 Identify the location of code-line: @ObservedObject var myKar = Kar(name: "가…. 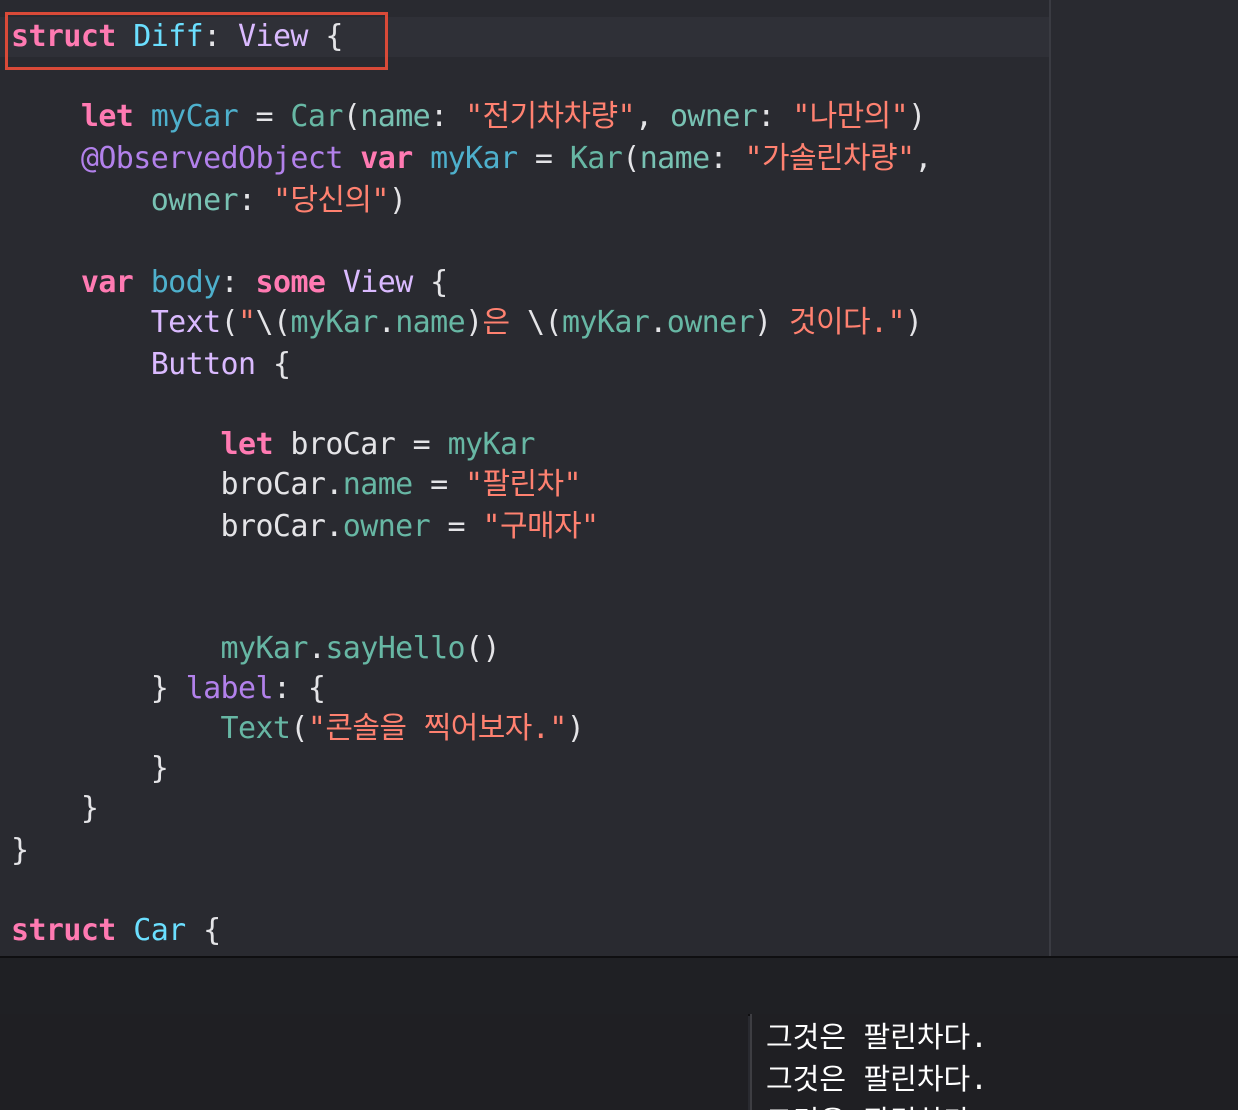
(472, 159).